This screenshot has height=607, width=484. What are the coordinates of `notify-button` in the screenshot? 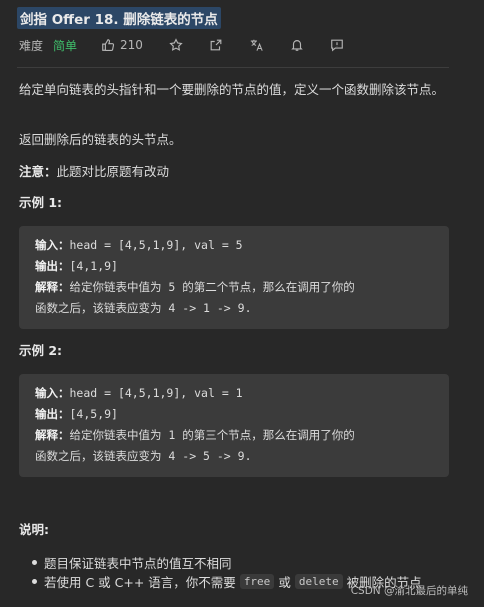 It's located at (297, 45).